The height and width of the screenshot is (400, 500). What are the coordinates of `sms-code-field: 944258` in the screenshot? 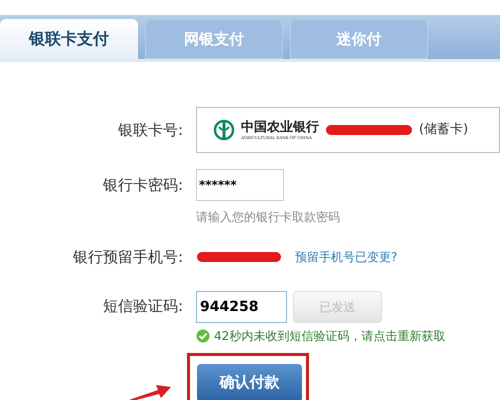 It's located at (241, 306).